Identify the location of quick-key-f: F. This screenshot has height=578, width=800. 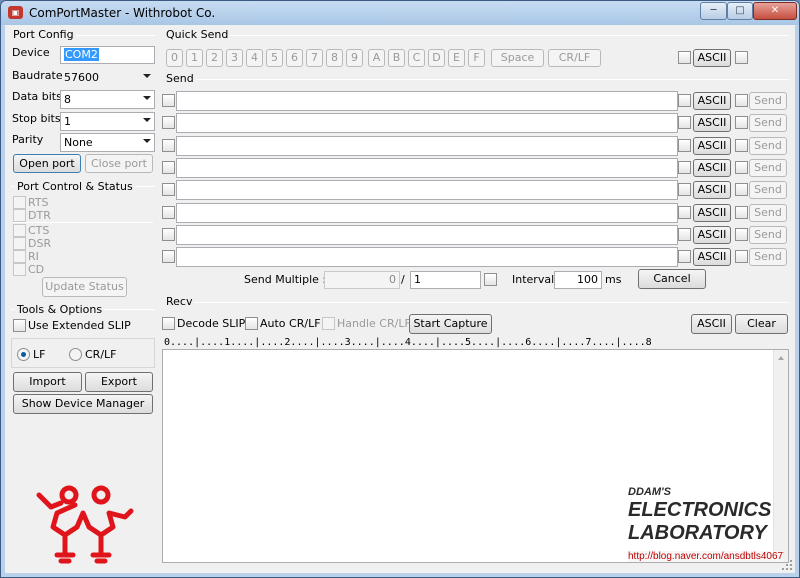
(476, 58).